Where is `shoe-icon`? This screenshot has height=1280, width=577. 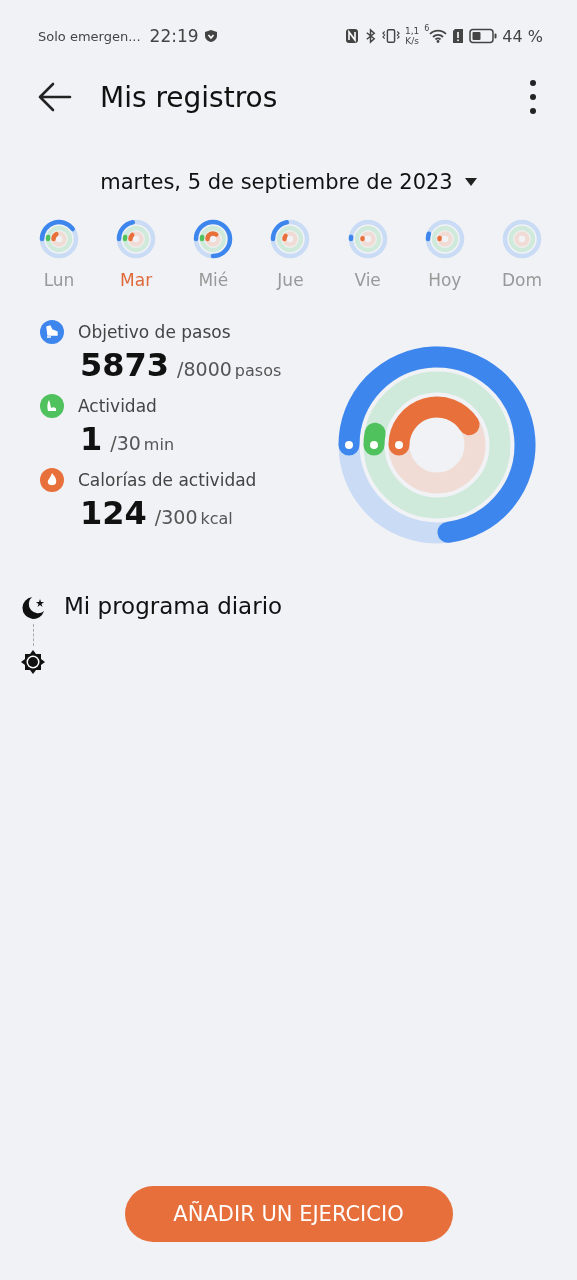
shoe-icon is located at coordinates (52, 332).